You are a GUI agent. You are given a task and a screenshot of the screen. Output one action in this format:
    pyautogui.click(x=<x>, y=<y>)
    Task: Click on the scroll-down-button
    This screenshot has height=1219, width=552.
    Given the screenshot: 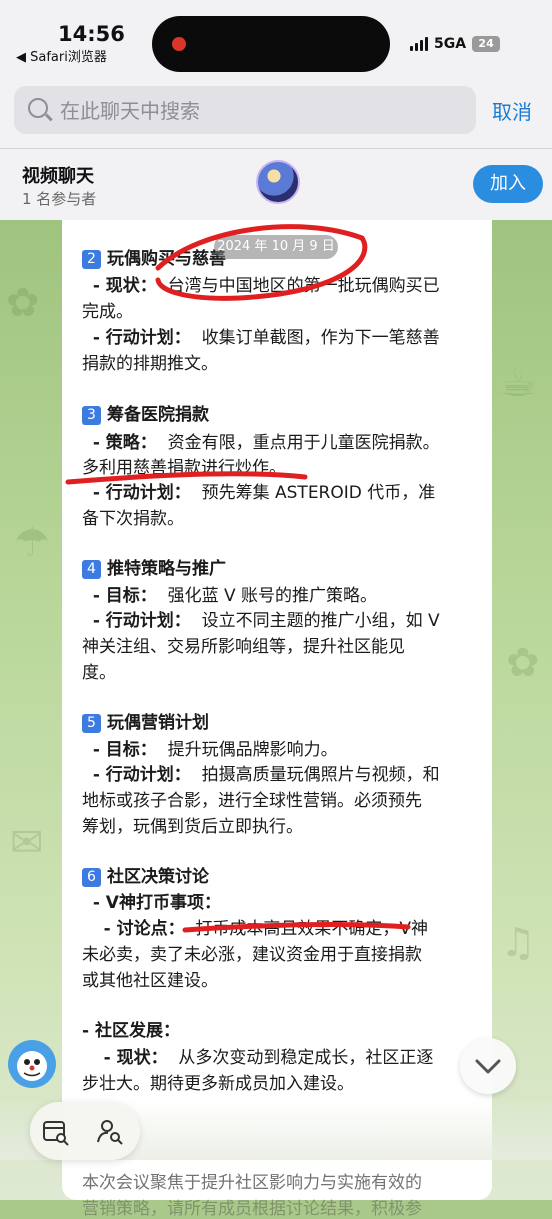 What is the action you would take?
    pyautogui.click(x=488, y=1066)
    